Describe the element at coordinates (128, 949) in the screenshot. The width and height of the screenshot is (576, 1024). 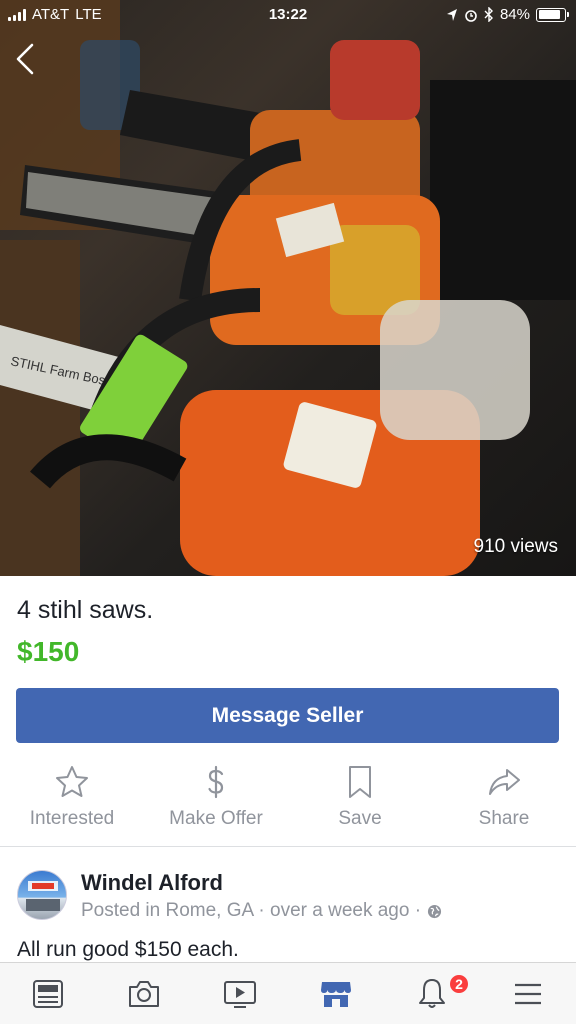
I see `listing-description: All run good $150 each.` at that location.